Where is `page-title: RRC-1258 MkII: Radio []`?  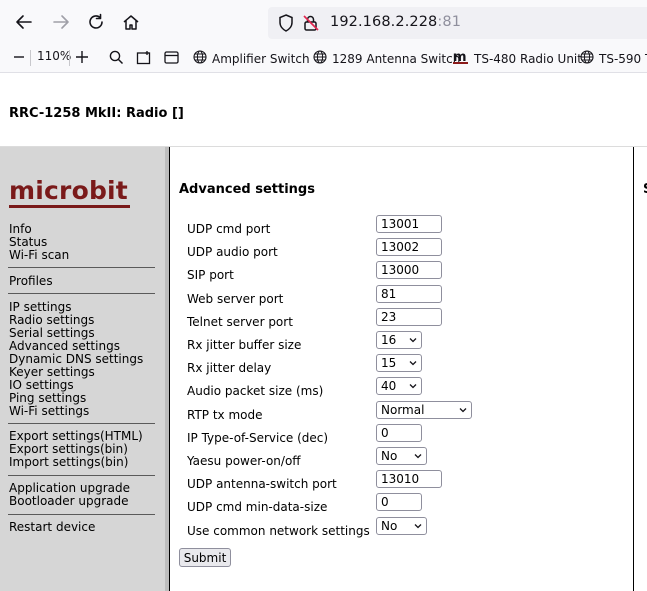
page-title: RRC-1258 MkII: Radio [] is located at coordinates (96, 113).